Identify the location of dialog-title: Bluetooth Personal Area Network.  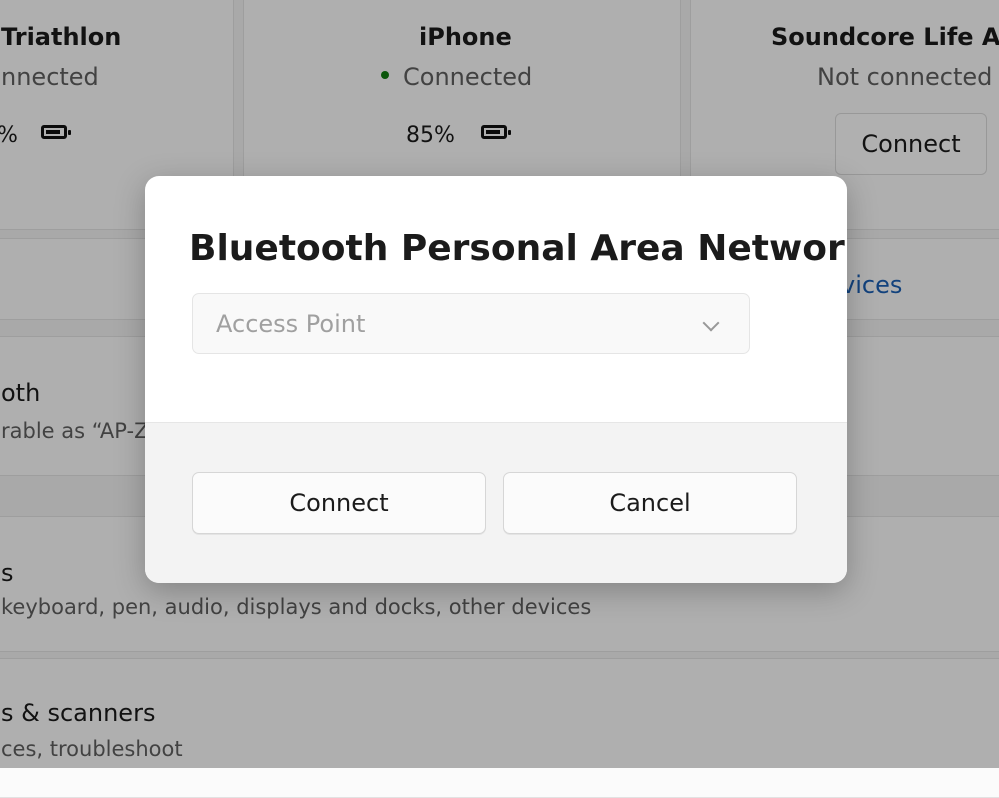
(518, 248).